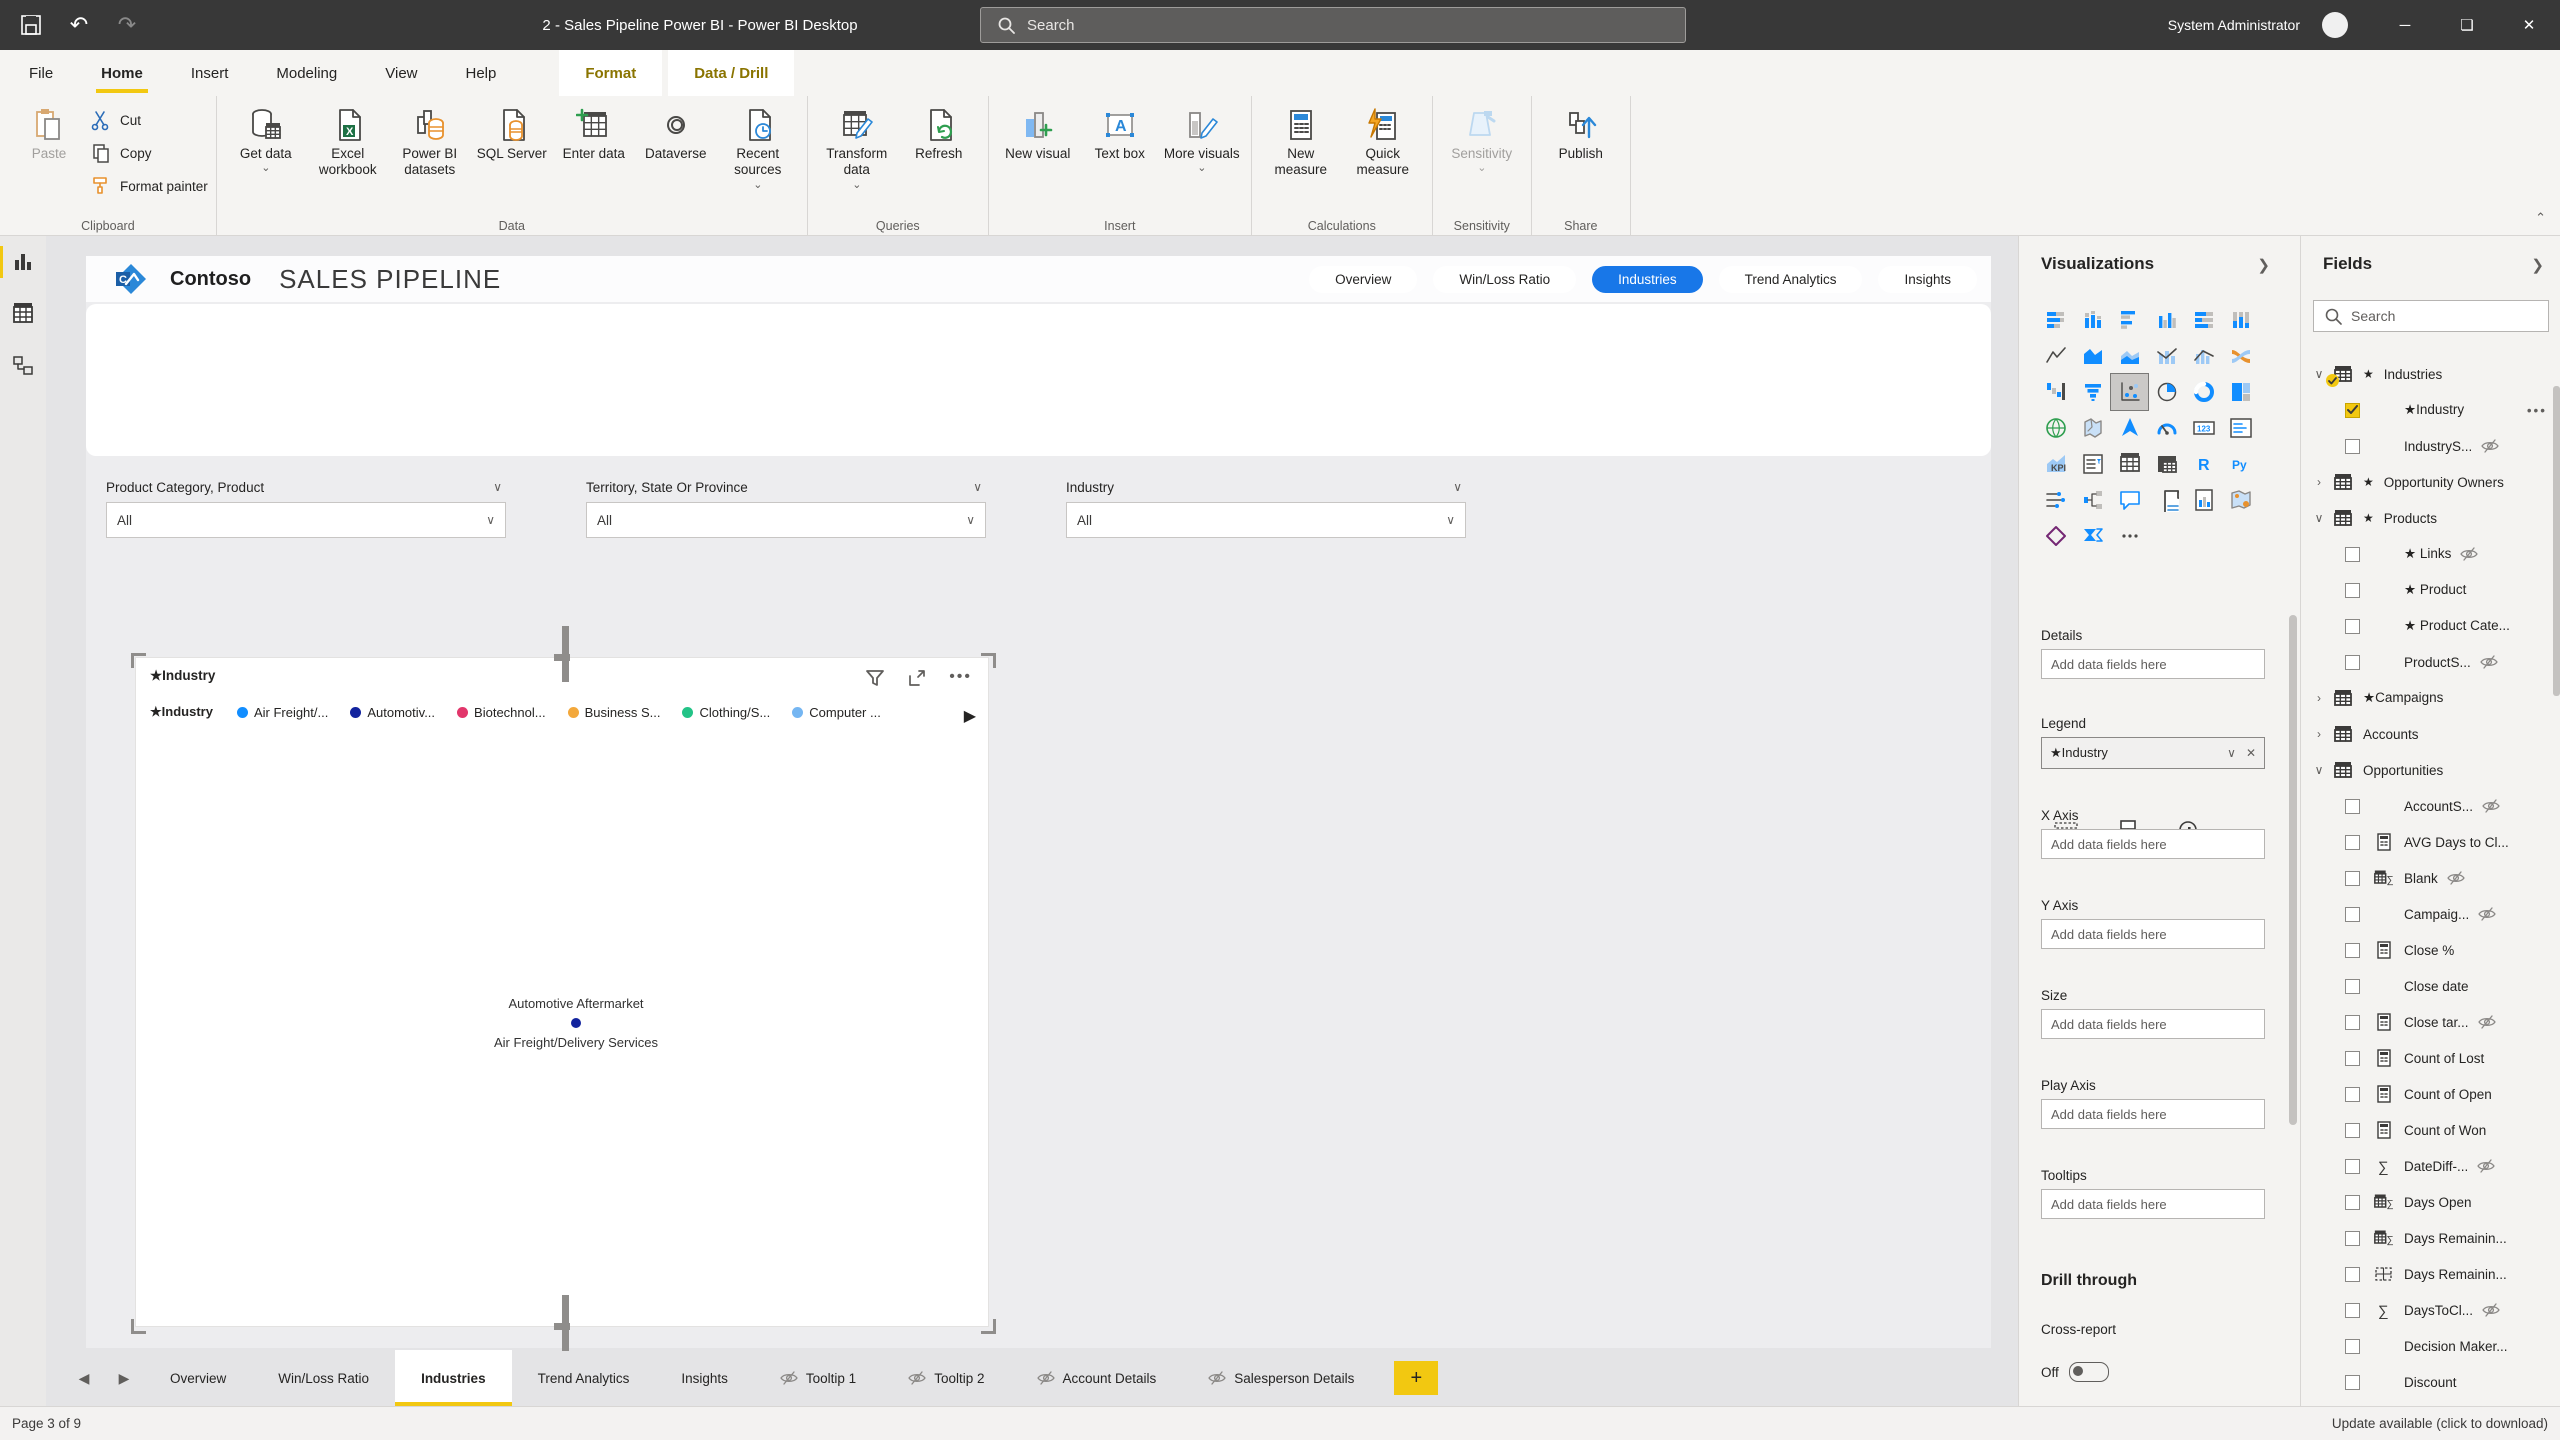  Describe the element at coordinates (149, 186) in the screenshot. I see `format-painter-button: Format painter` at that location.